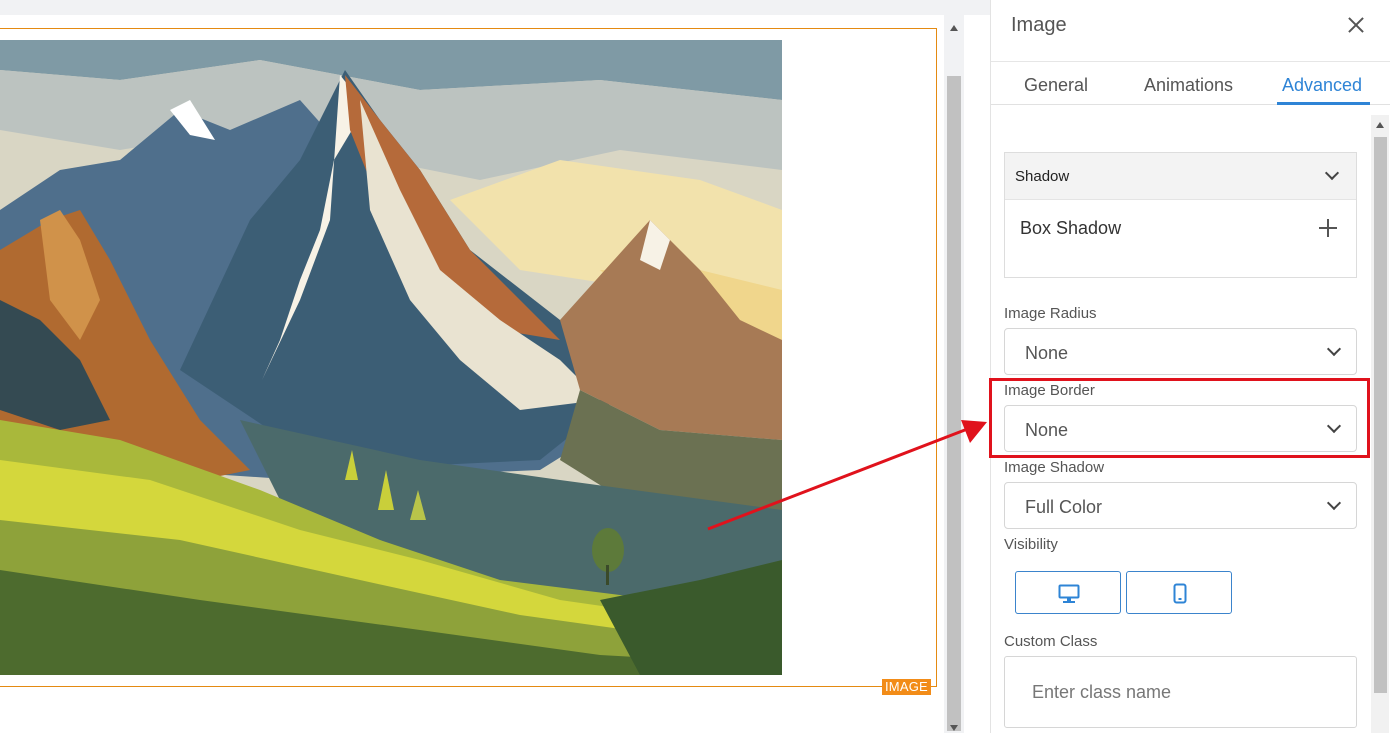 This screenshot has width=1390, height=733. What do you see at coordinates (1056, 85) in the screenshot?
I see `tab-general: General` at bounding box center [1056, 85].